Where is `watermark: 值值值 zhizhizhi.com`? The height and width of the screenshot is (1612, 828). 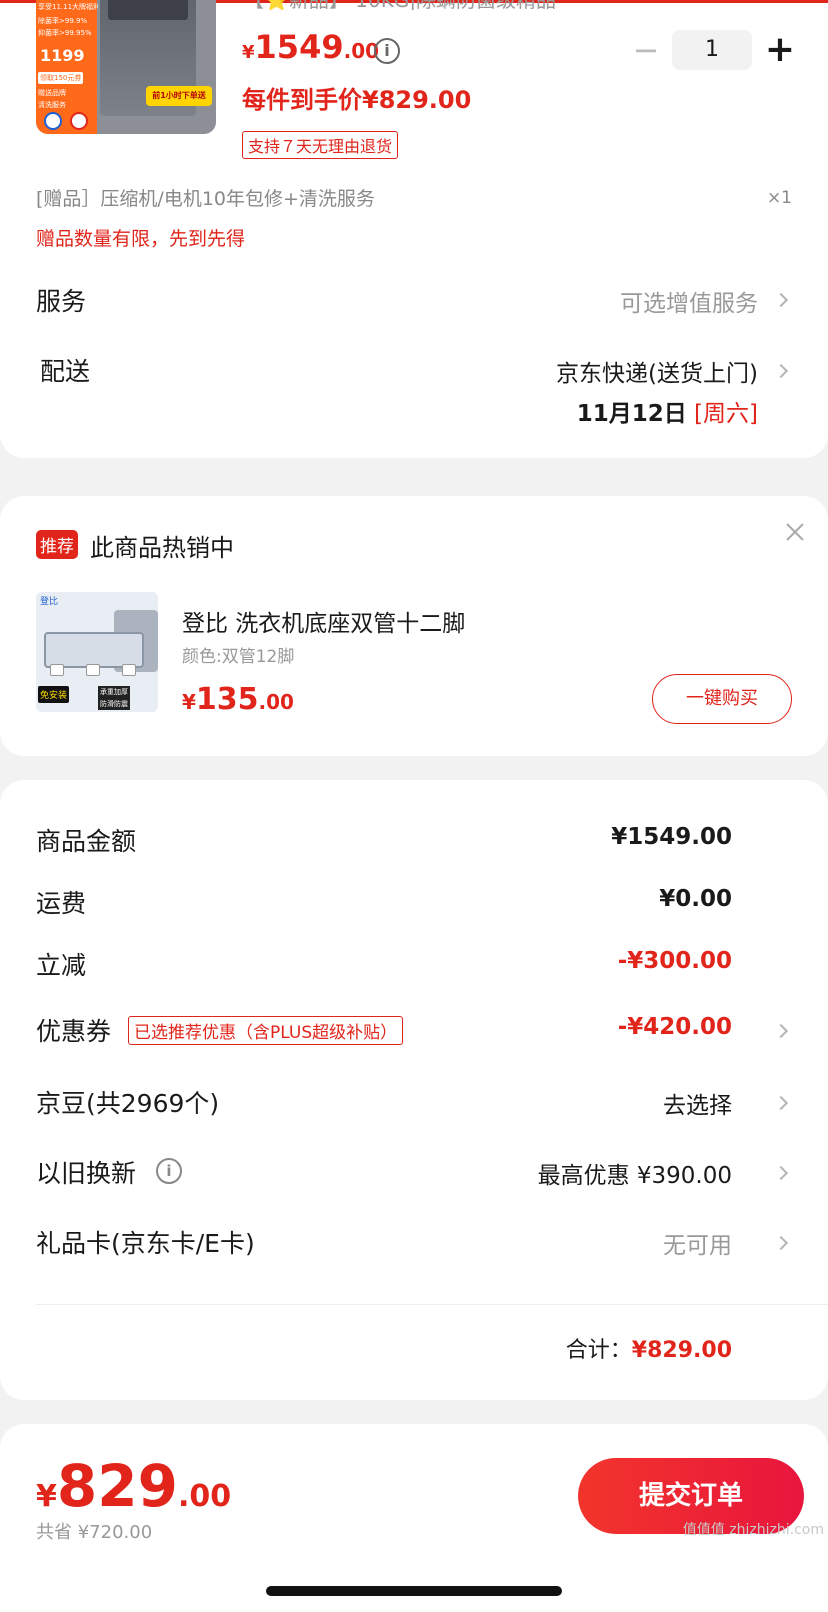
watermark: 值值值 zhizhizhi.com is located at coordinates (753, 1530).